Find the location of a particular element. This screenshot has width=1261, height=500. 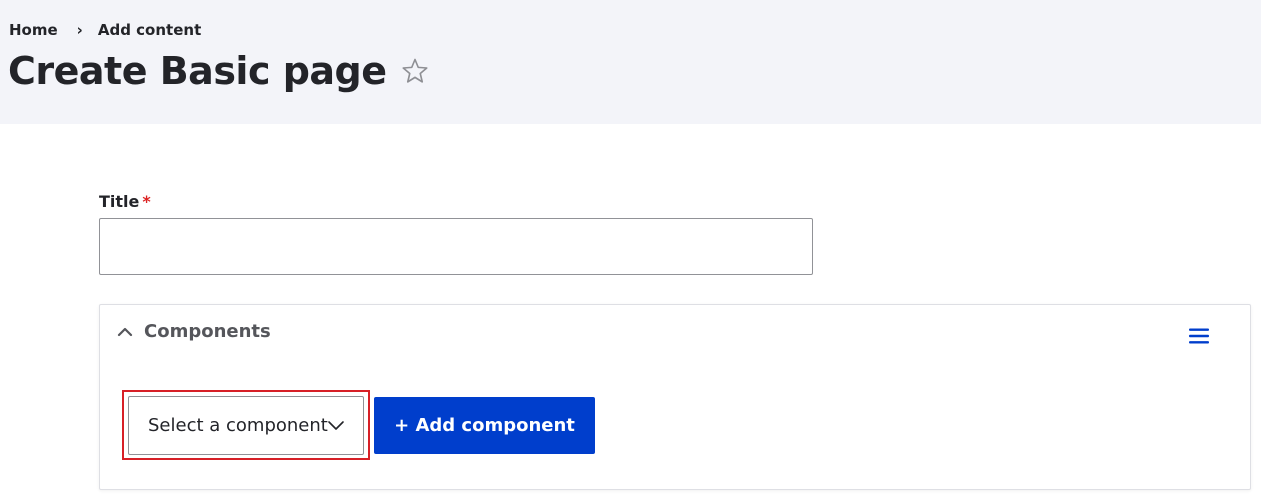

title-field-label: Title * is located at coordinates (125, 201).